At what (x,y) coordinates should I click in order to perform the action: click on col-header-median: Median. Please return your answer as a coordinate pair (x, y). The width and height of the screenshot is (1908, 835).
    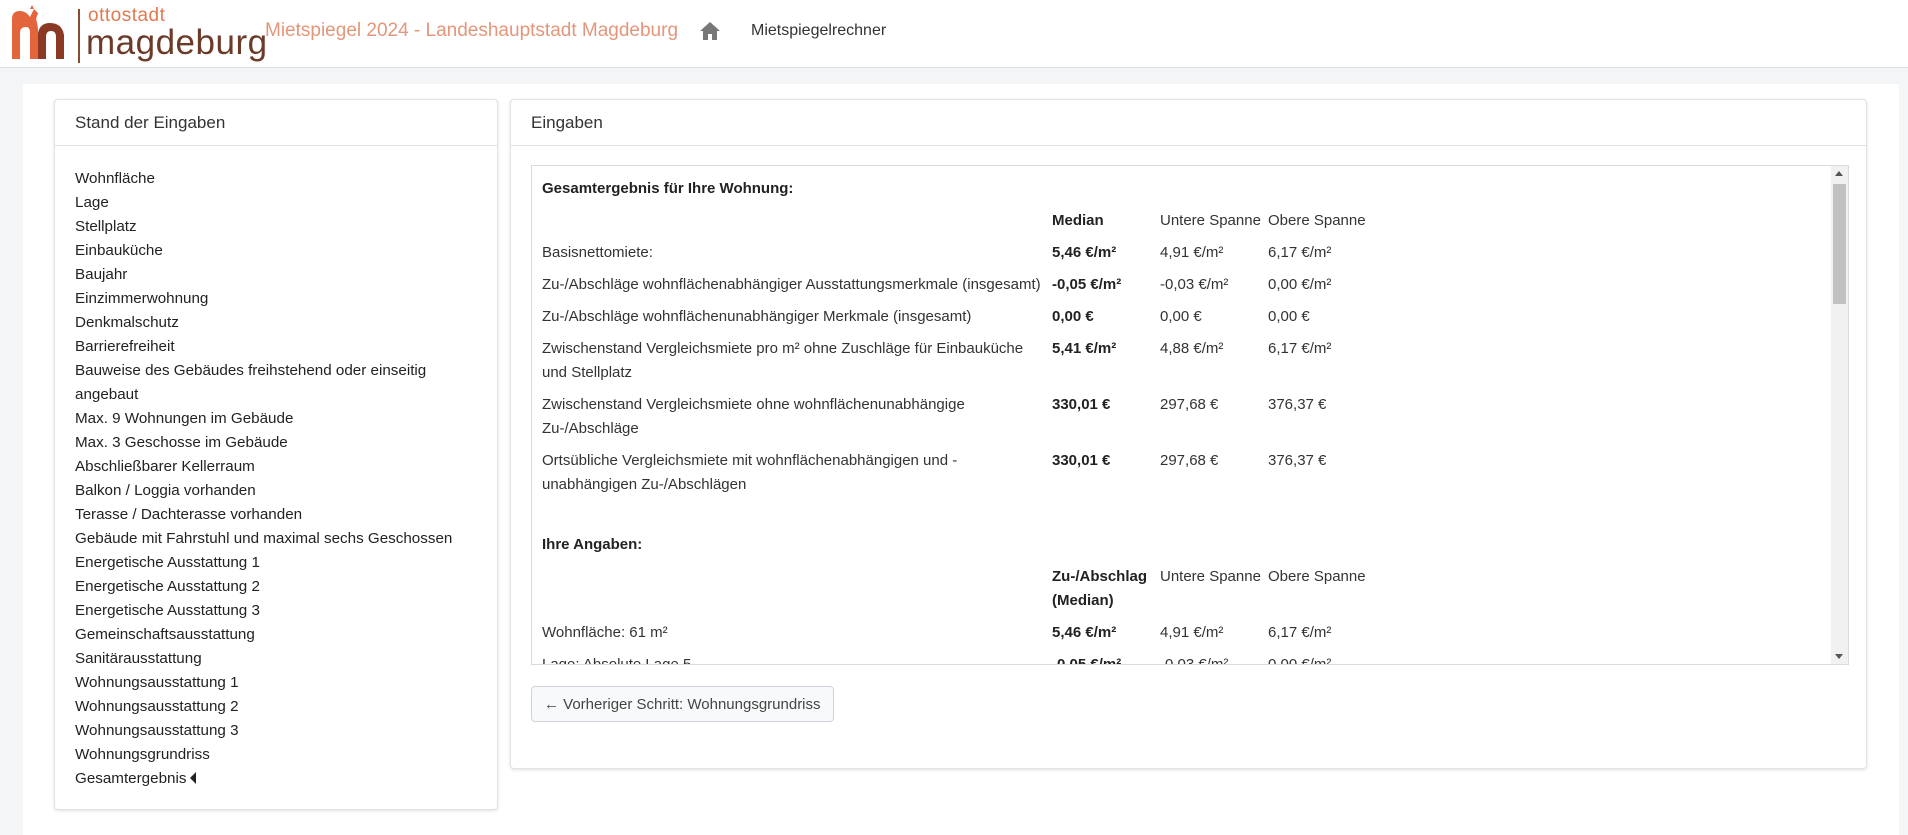
    Looking at the image, I should click on (1078, 220).